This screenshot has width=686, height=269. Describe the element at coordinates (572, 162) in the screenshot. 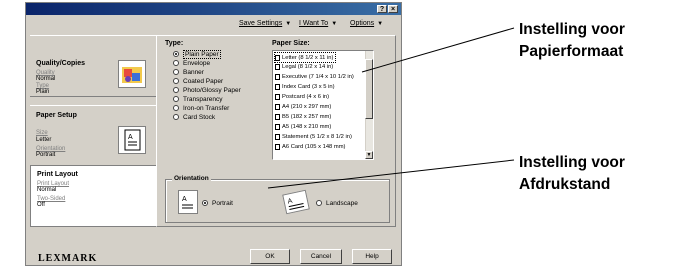

I see `orientation-annotation-line1: Instelling voor` at that location.